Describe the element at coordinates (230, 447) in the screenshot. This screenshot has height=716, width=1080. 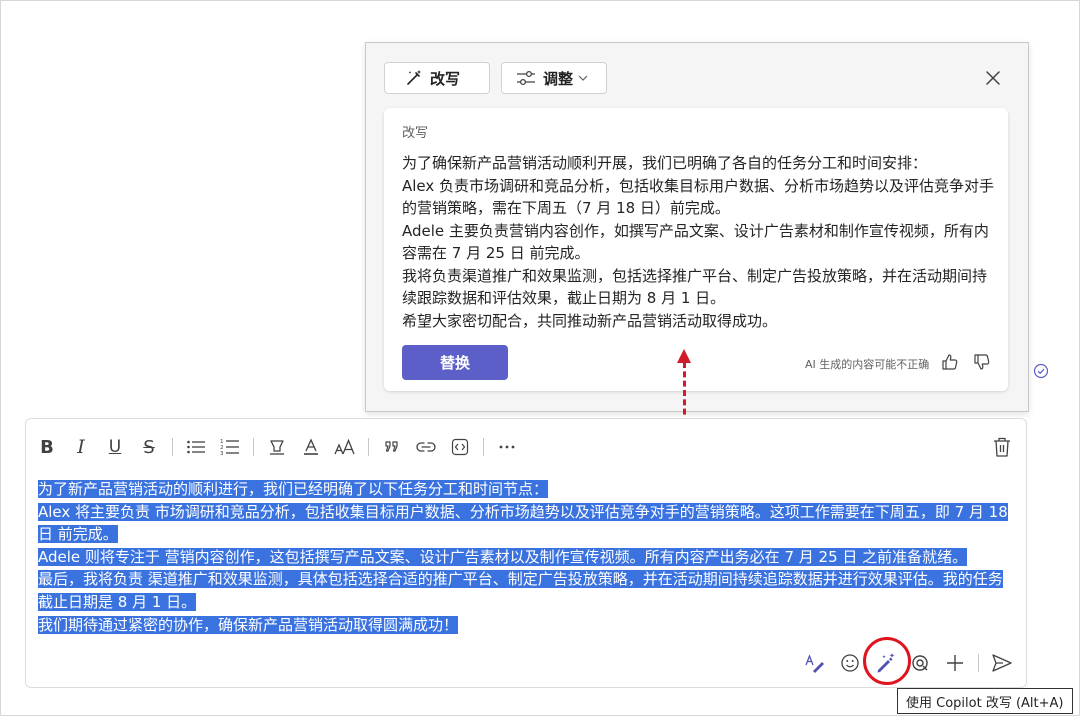
I see `numbered-list-icon: 123` at that location.